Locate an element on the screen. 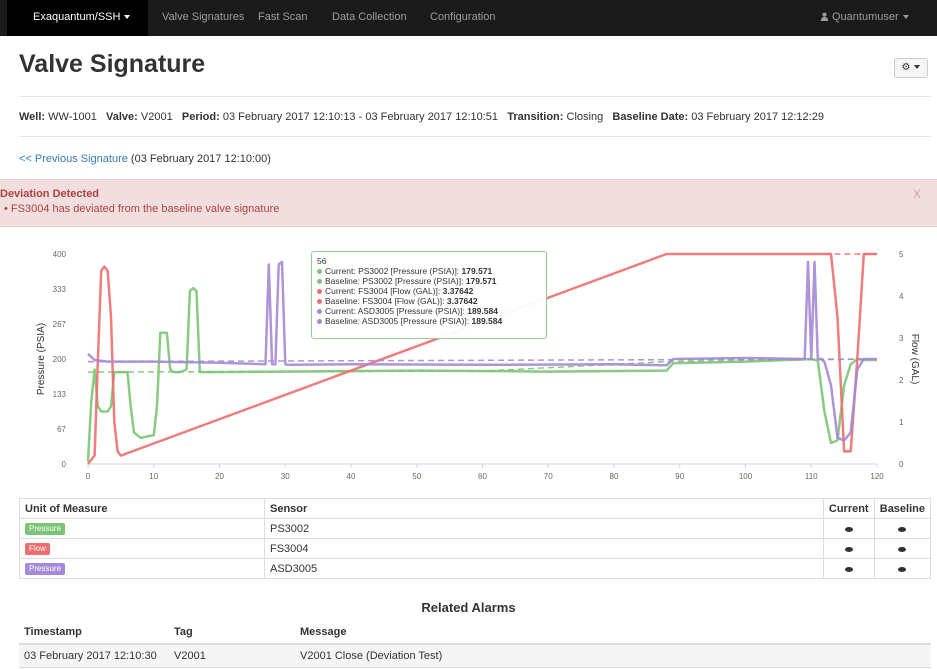 Image resolution: width=937 pixels, height=669 pixels. y-tick-label: 400 is located at coordinates (60, 254).